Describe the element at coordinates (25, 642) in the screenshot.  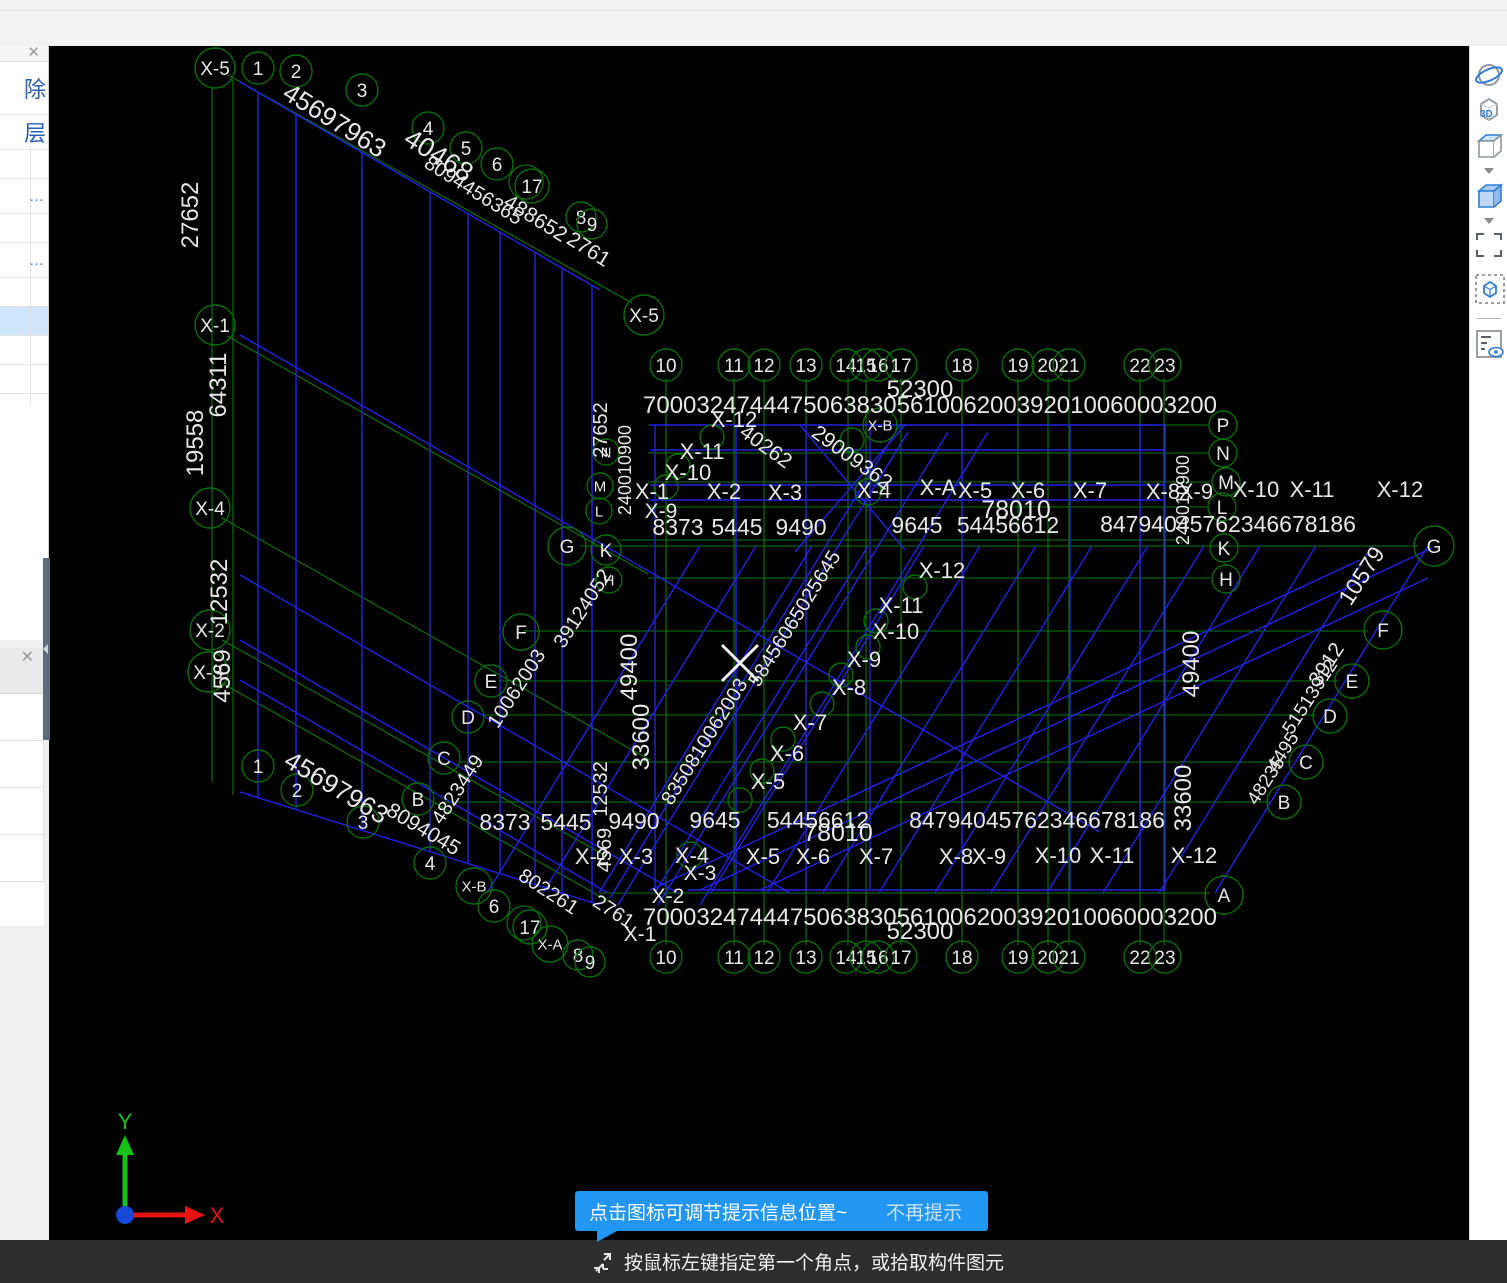
I see `left-panel: ✕ 除 层 … … ✕` at that location.